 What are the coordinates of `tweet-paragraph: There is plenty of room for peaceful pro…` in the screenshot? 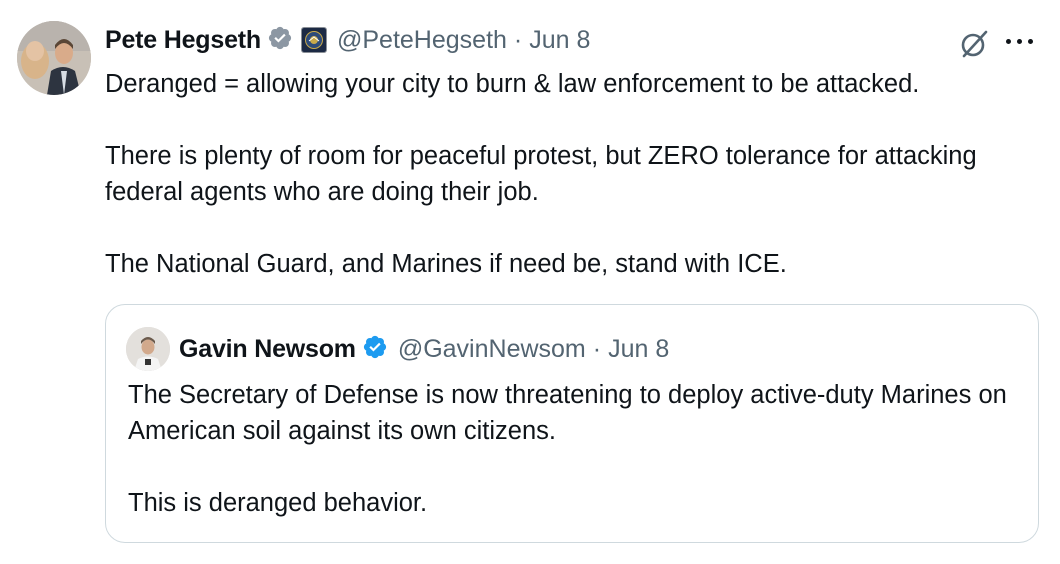 It's located at (541, 174).